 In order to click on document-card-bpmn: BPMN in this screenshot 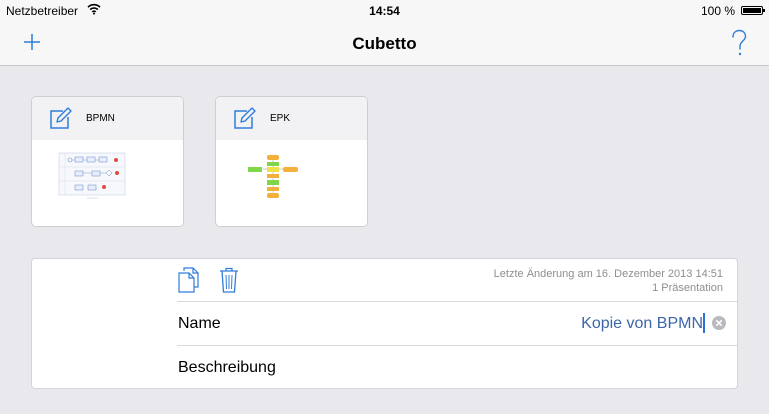, I will do `click(107, 161)`.